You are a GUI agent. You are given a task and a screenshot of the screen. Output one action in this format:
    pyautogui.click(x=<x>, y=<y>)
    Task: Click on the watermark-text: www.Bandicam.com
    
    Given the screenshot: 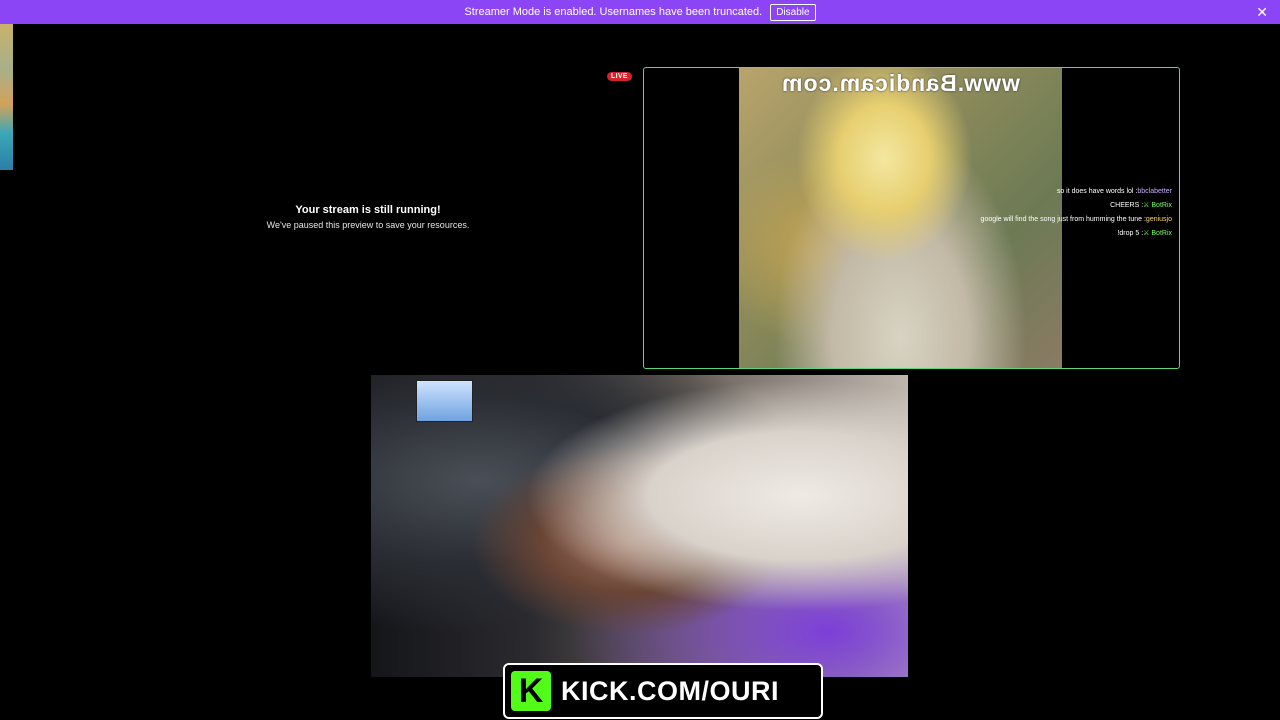 What is the action you would take?
    pyautogui.click(x=900, y=83)
    